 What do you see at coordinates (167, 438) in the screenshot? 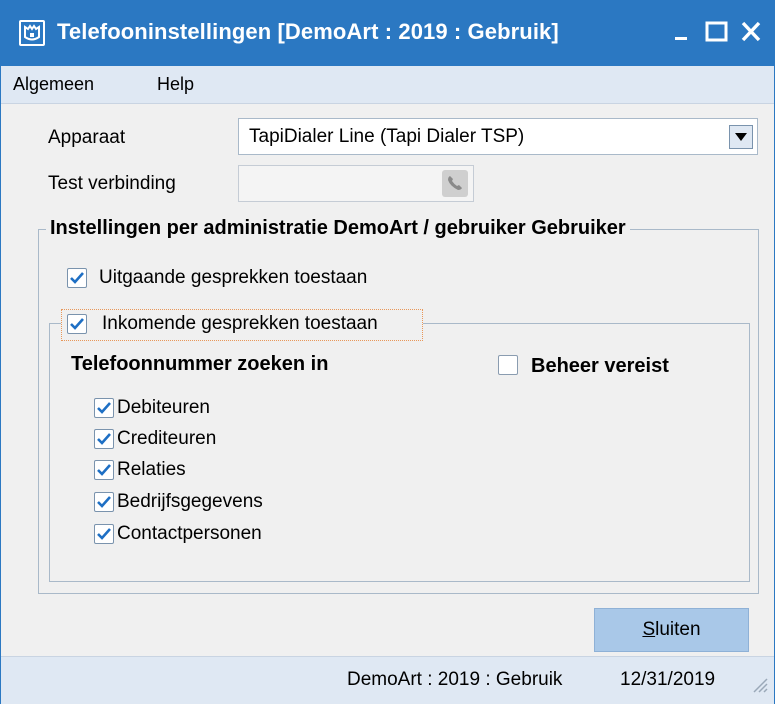
I see `crediteuren-label: Crediteuren` at bounding box center [167, 438].